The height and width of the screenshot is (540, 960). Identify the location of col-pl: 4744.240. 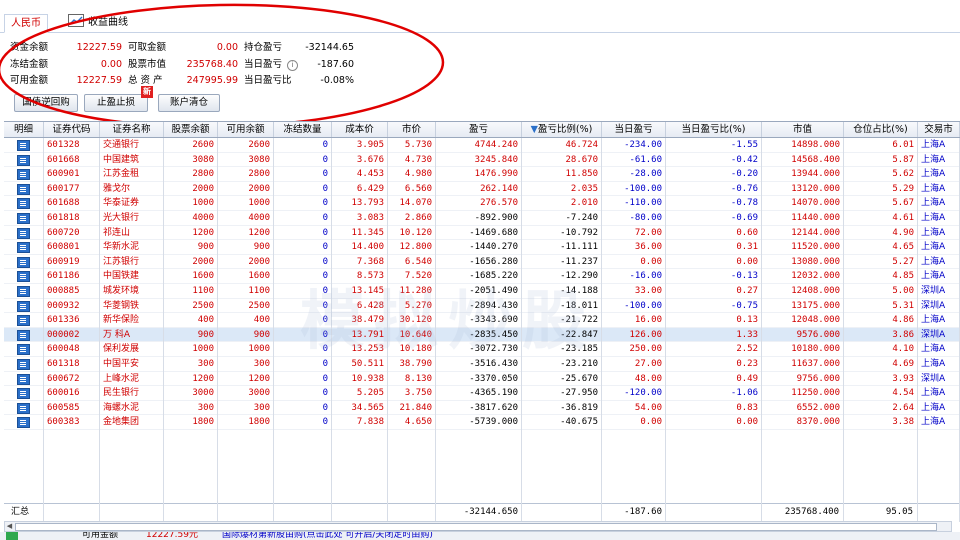
(479, 145).